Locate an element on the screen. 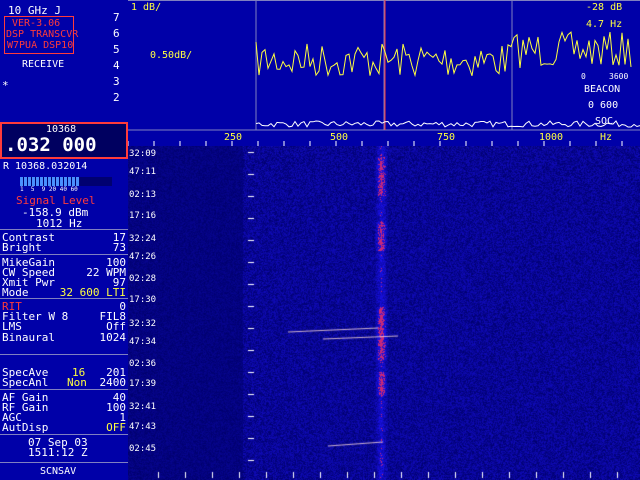 The image size is (640, 480). product-label: DSP TRANSCVR is located at coordinates (42, 34).